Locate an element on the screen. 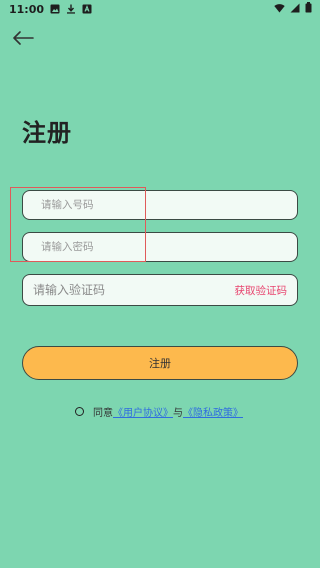 The width and height of the screenshot is (320, 568). status-bar: 11:00 is located at coordinates (160, 9).